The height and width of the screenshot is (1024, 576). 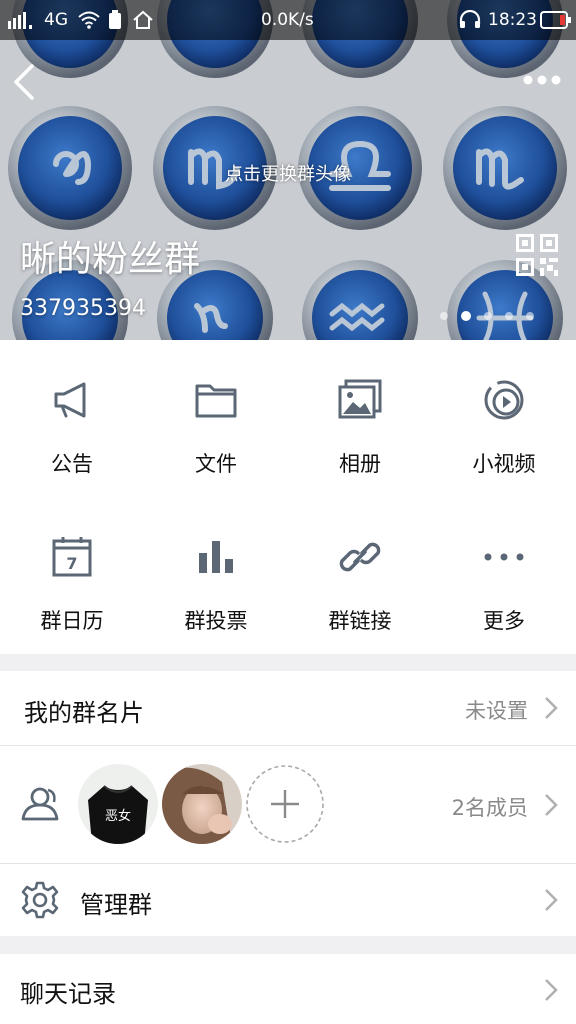 I want to click on calendar-icon: 7, so click(x=72, y=557).